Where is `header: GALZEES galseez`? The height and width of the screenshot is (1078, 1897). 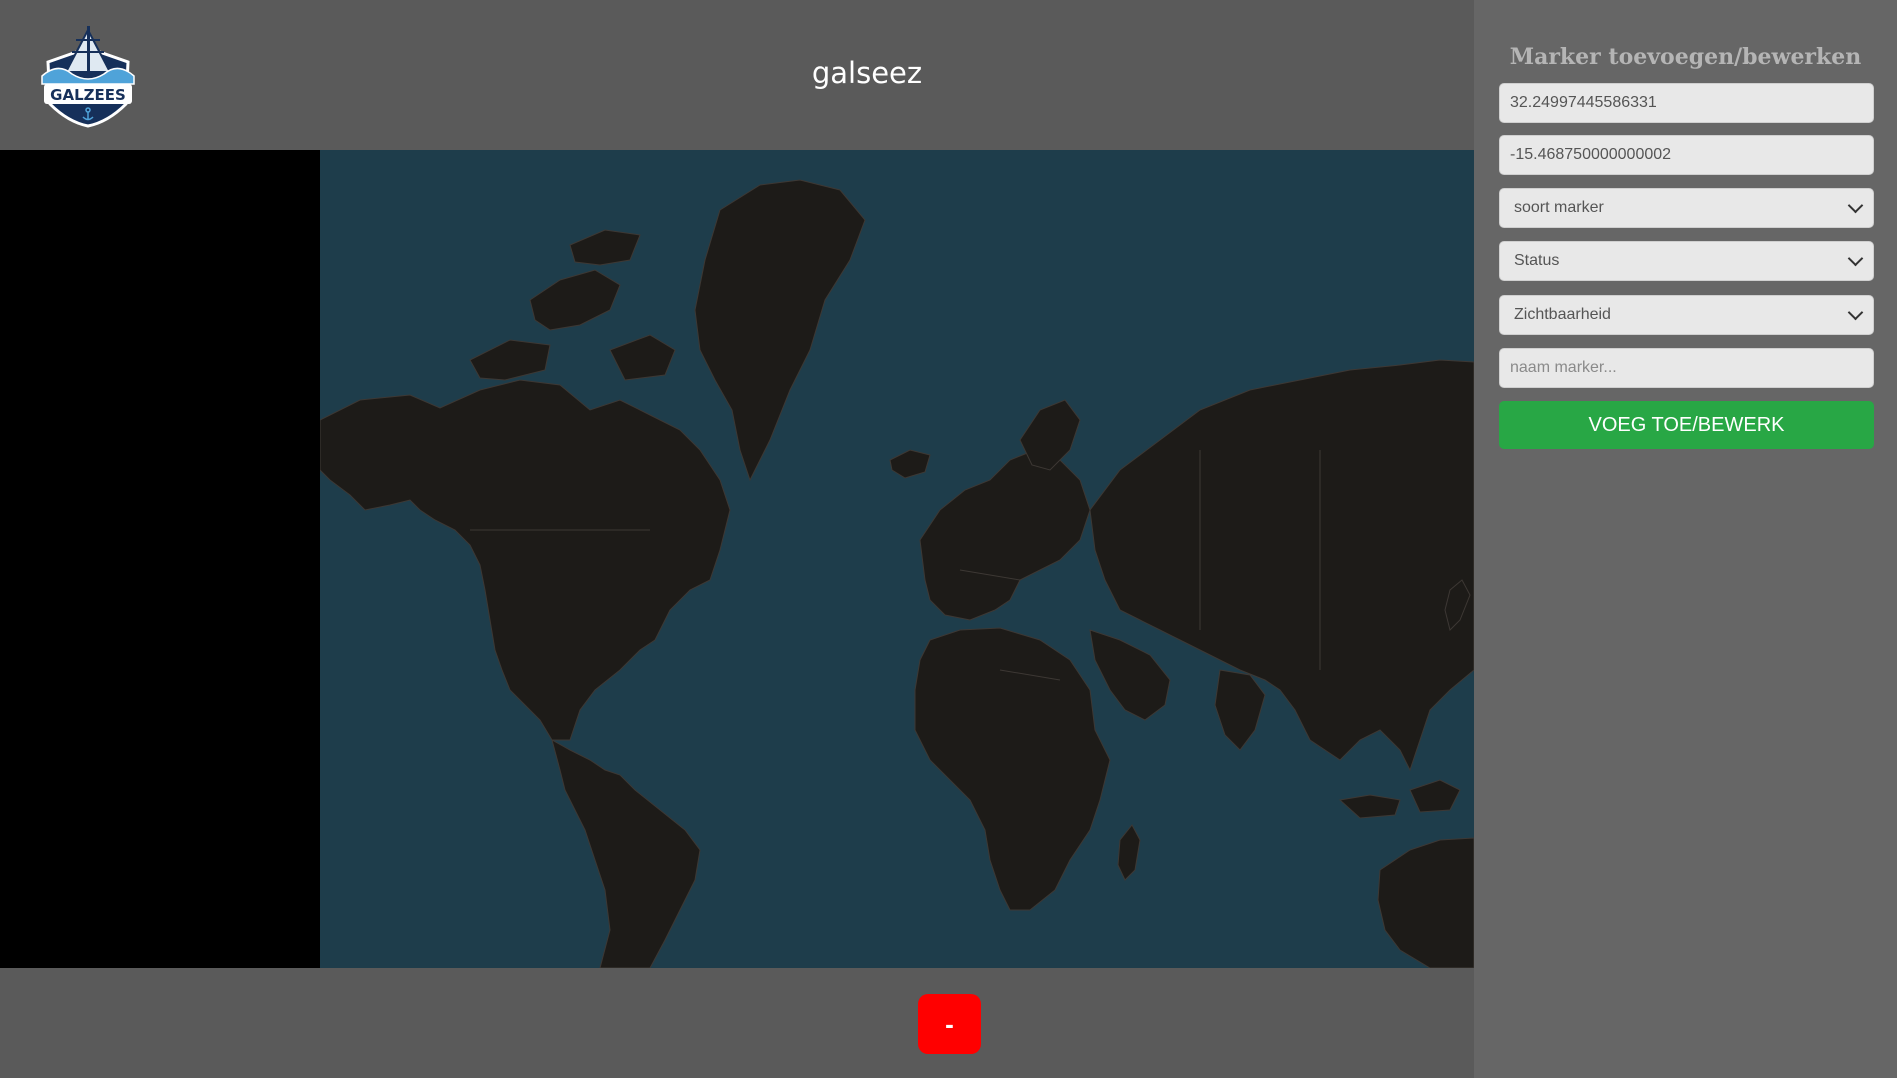
header: GALZEES galseez is located at coordinates (737, 75).